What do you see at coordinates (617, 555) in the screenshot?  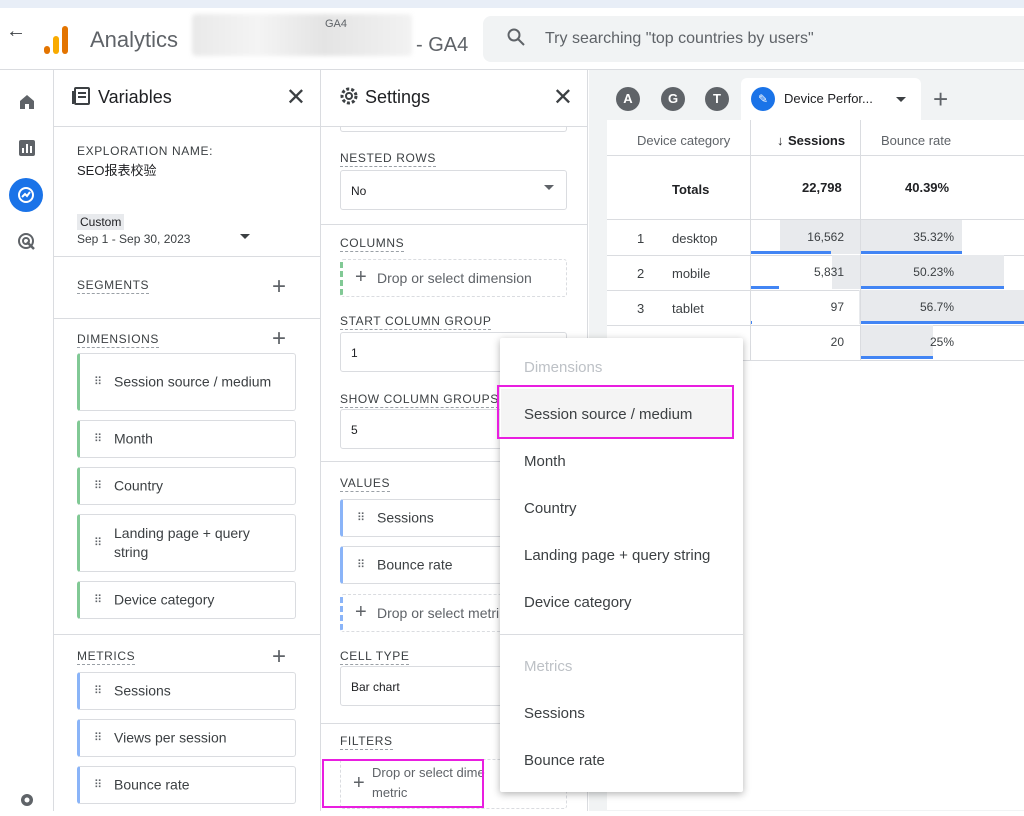 I see `menu-item-landing-page: Landing page + query string` at bounding box center [617, 555].